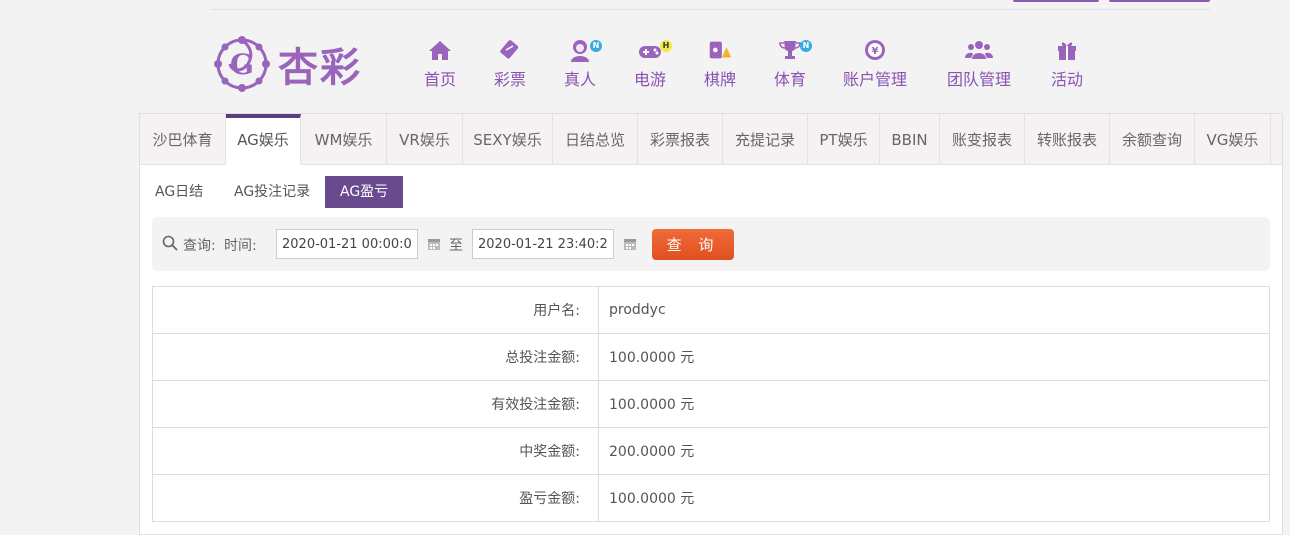 The width and height of the screenshot is (1290, 535). Describe the element at coordinates (934, 310) in the screenshot. I see `row-value: proddyc` at that location.